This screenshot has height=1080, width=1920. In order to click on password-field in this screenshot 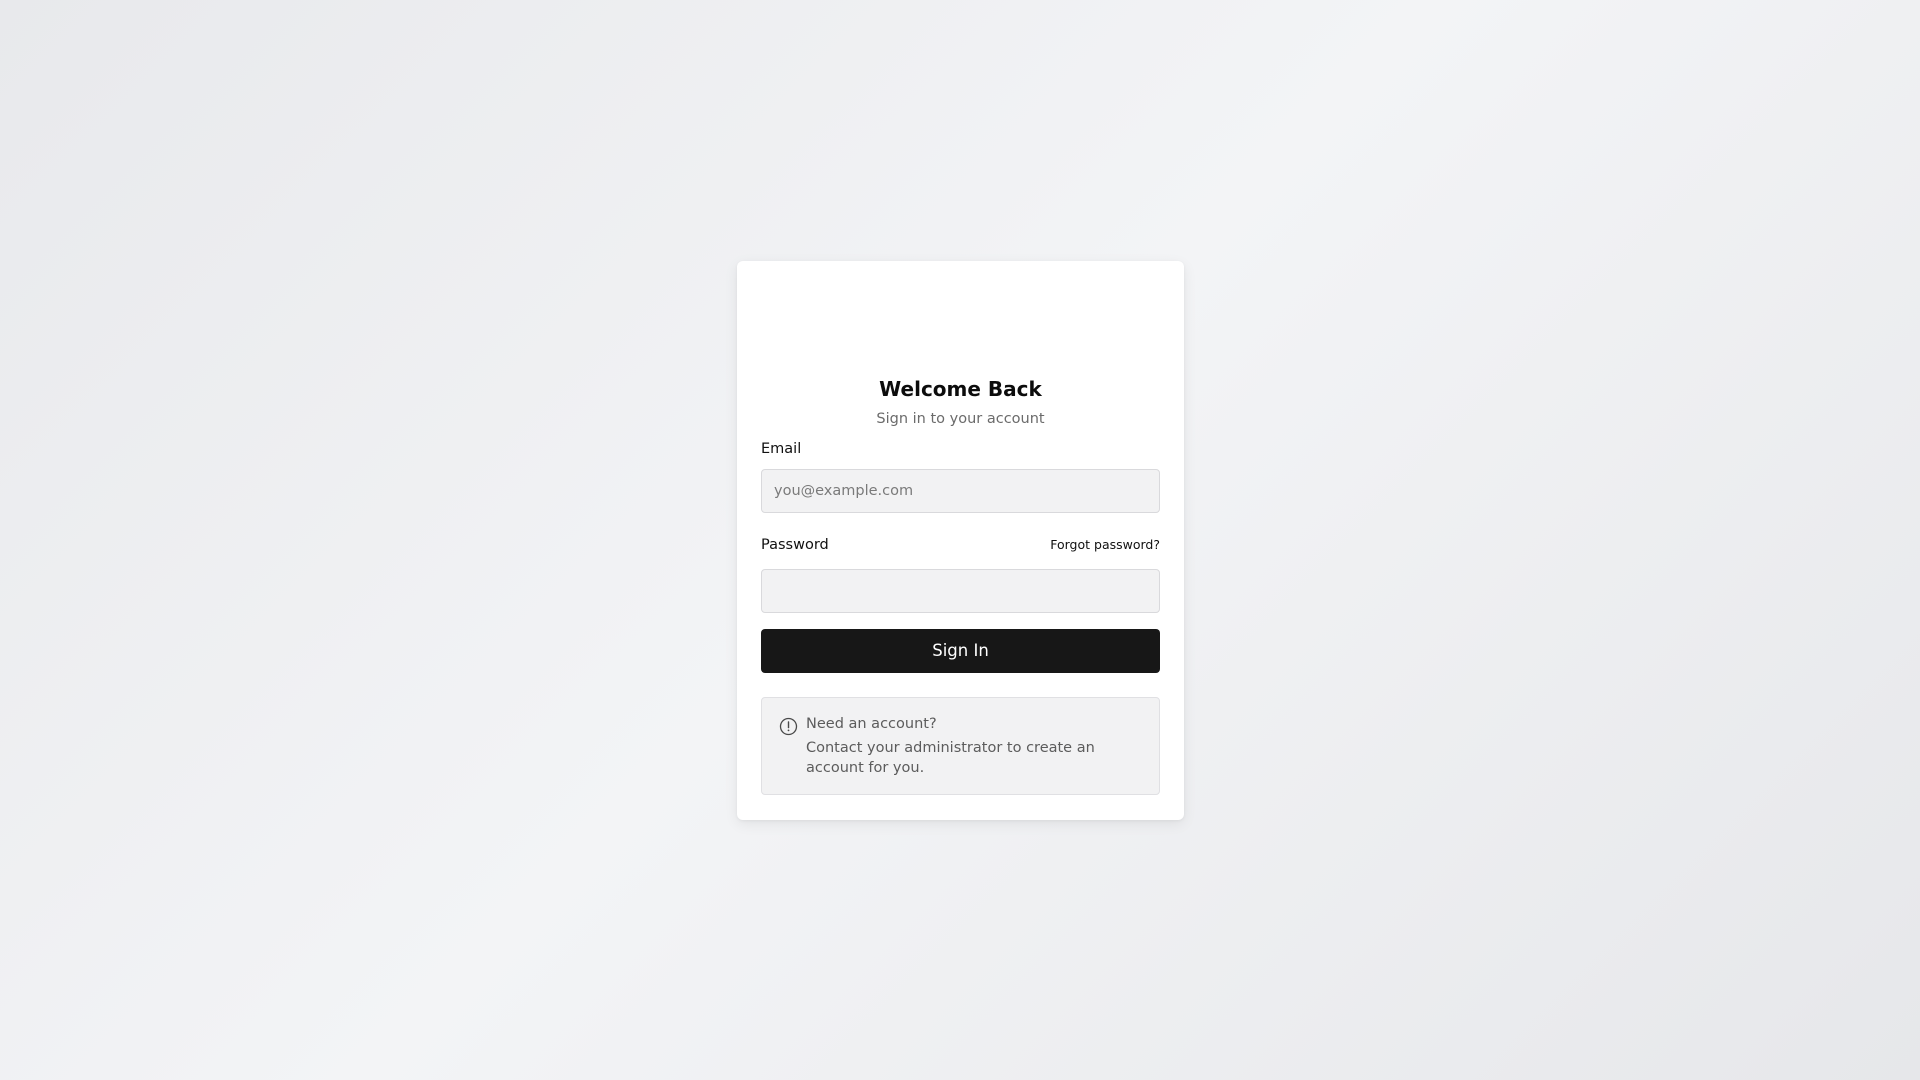, I will do `click(960, 591)`.